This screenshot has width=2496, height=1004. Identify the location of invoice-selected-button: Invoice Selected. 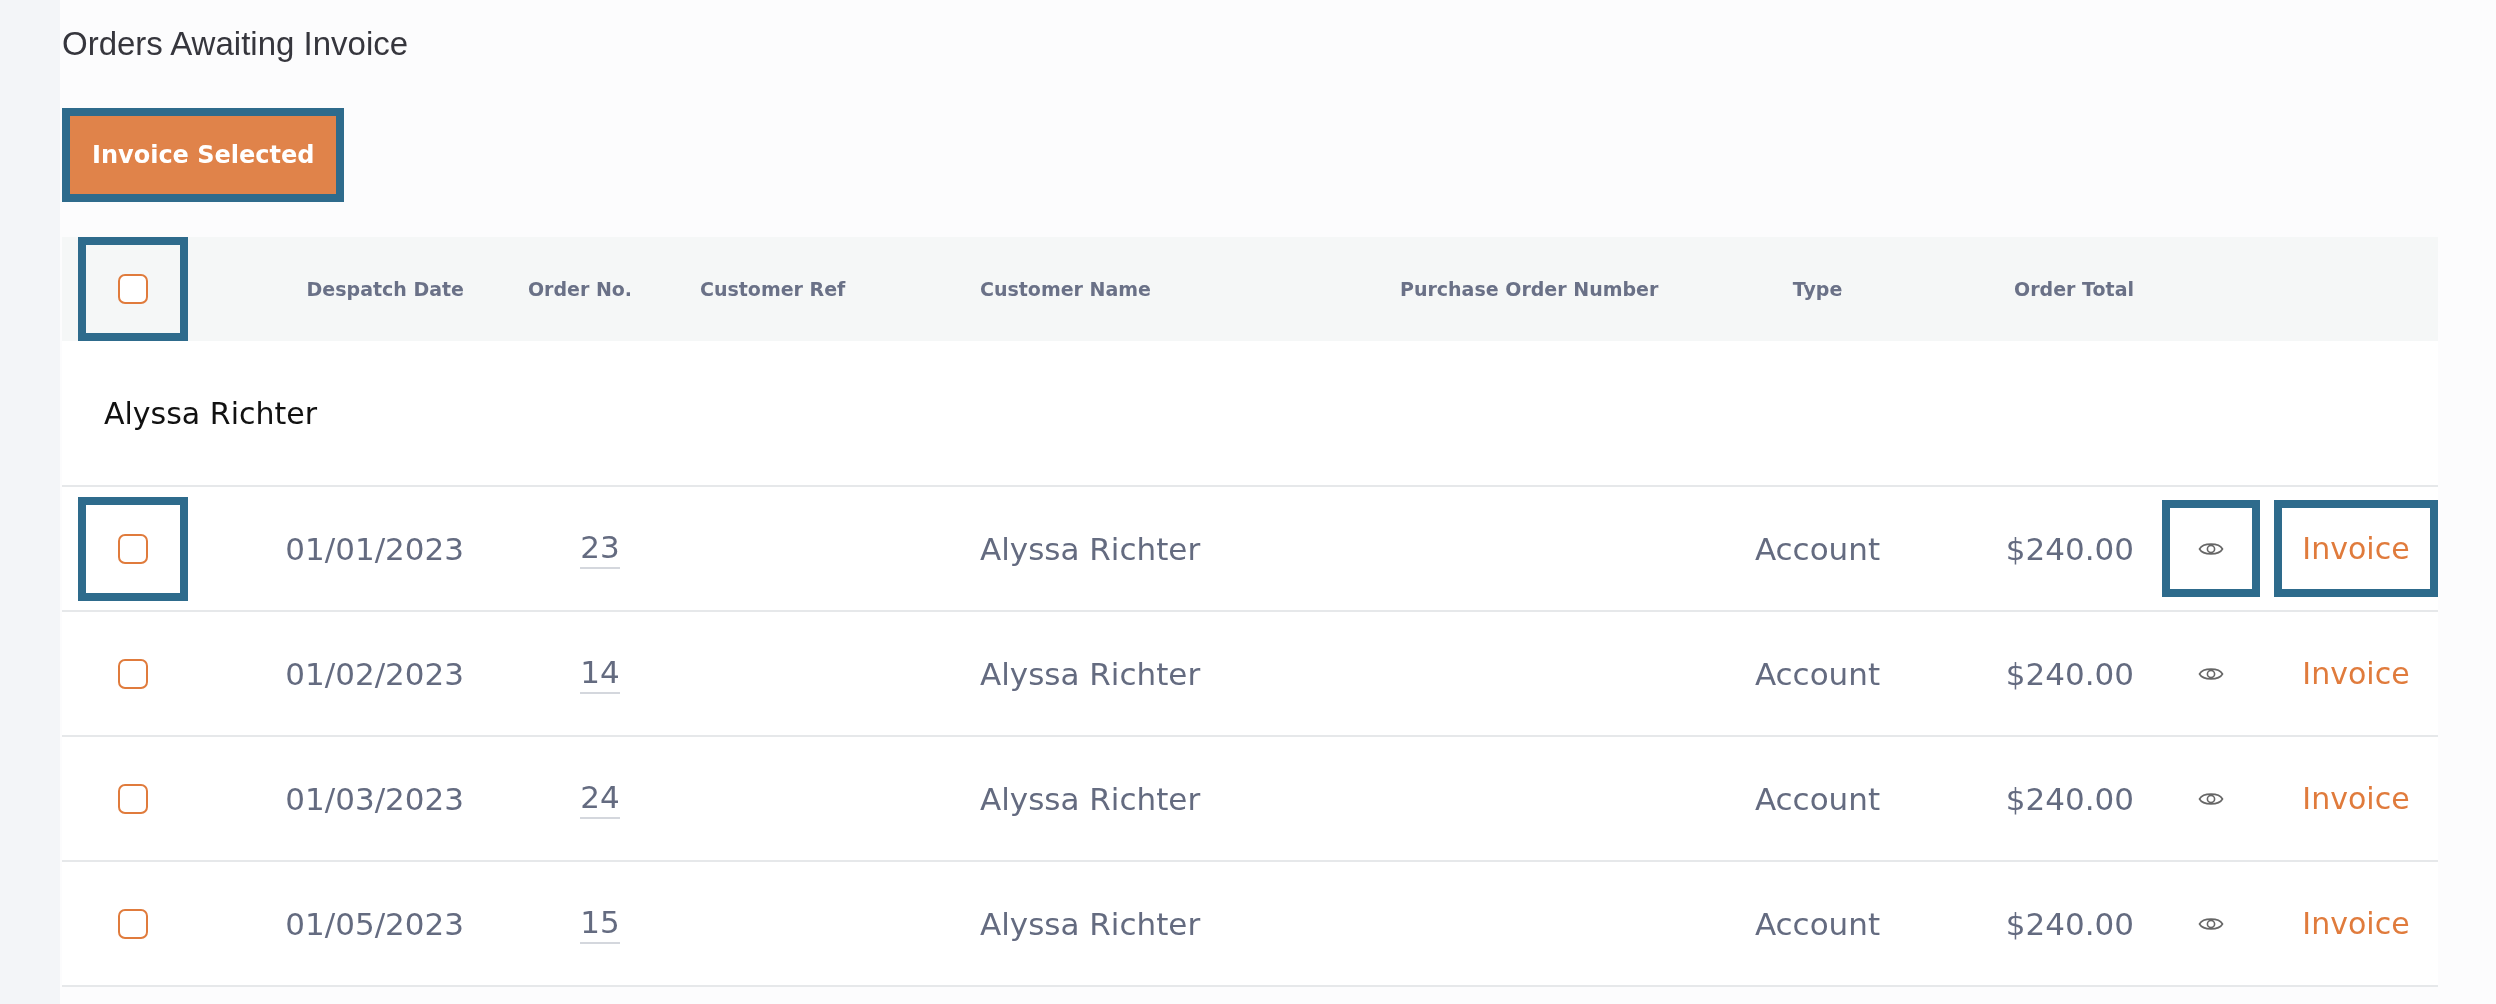
(203, 155).